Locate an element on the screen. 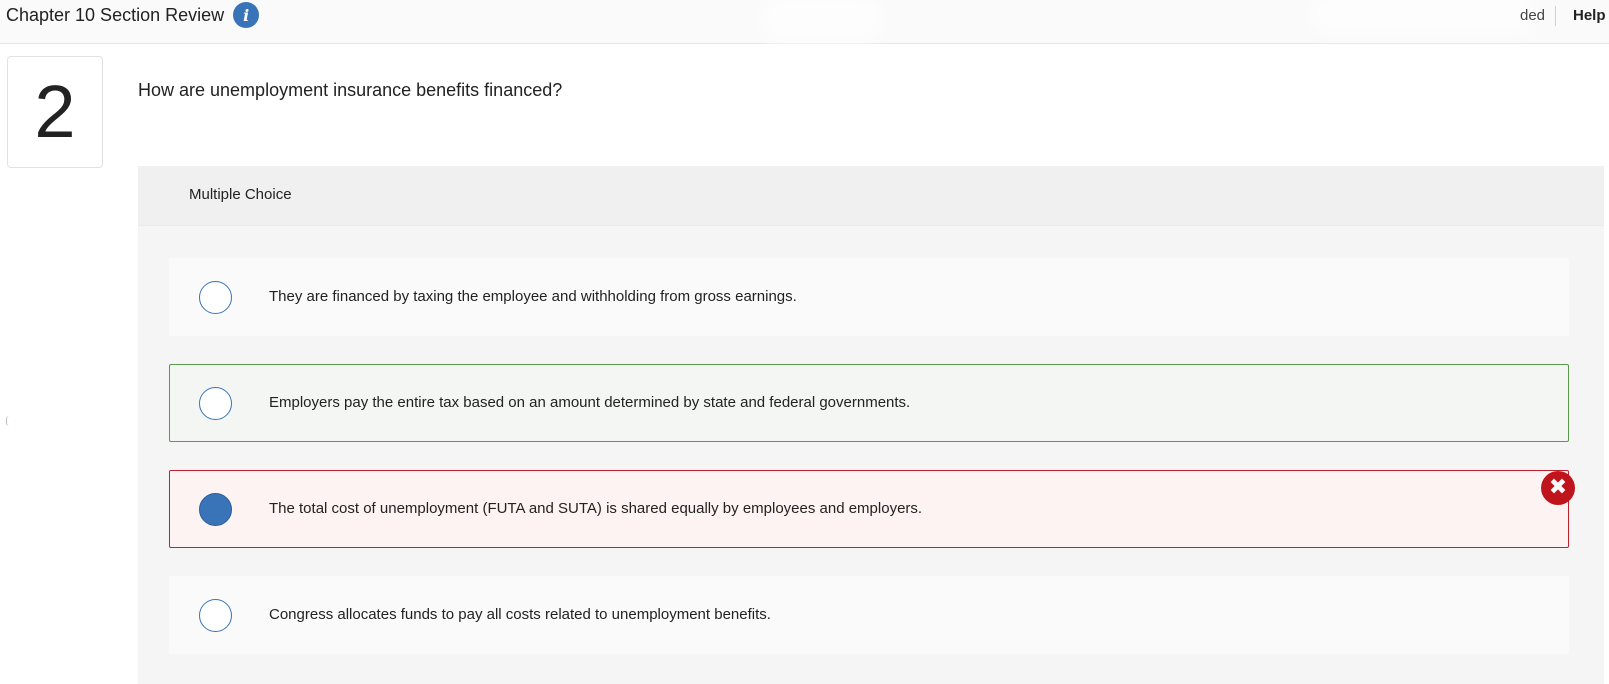  scroll-edge-mark is located at coordinates (7, 421).